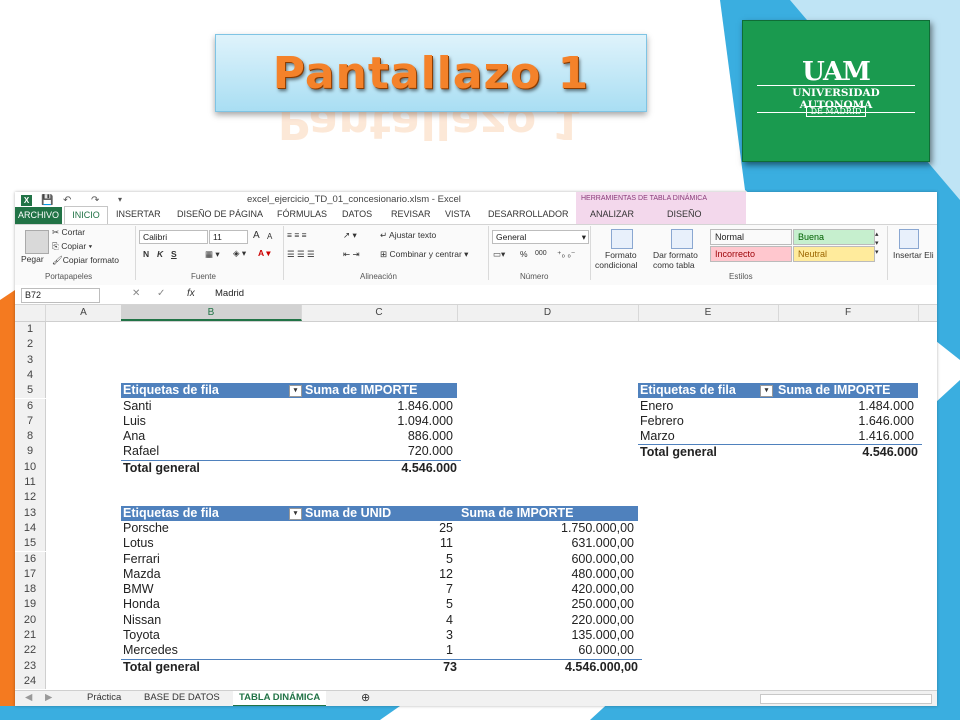  Describe the element at coordinates (545, 650) in the screenshot. I see `pivot3-row-value: 60.000,00` at that location.